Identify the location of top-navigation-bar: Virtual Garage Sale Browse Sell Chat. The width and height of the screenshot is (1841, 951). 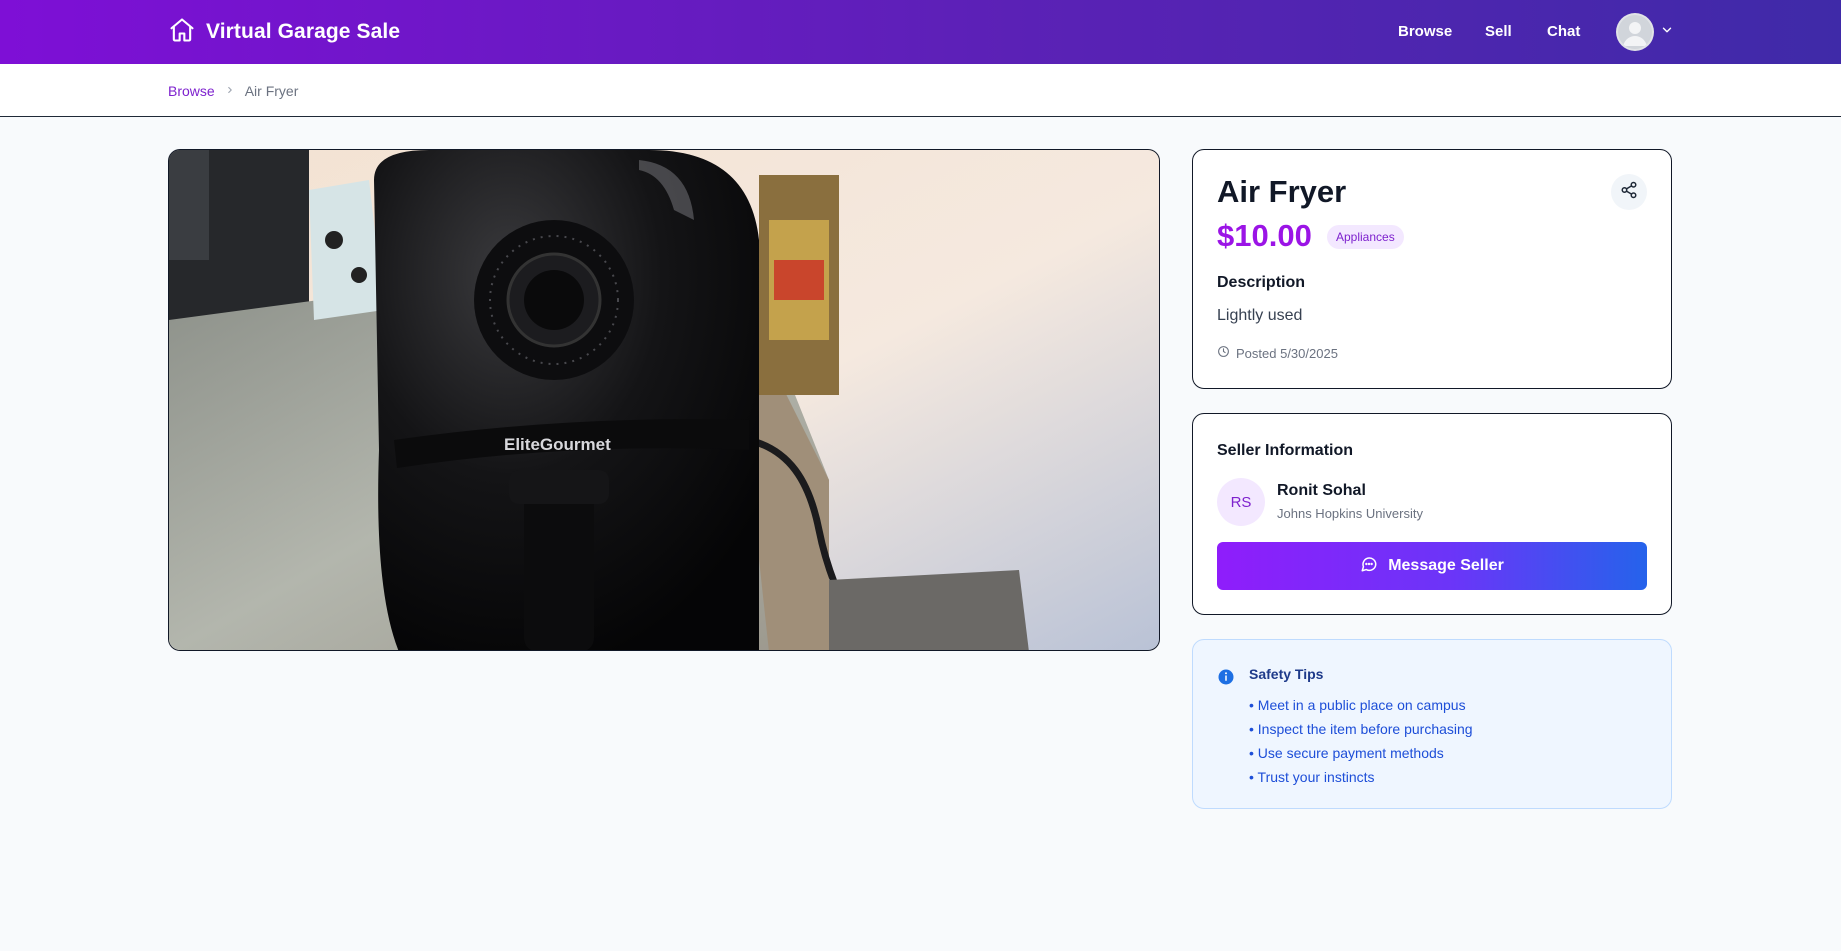
(920, 32).